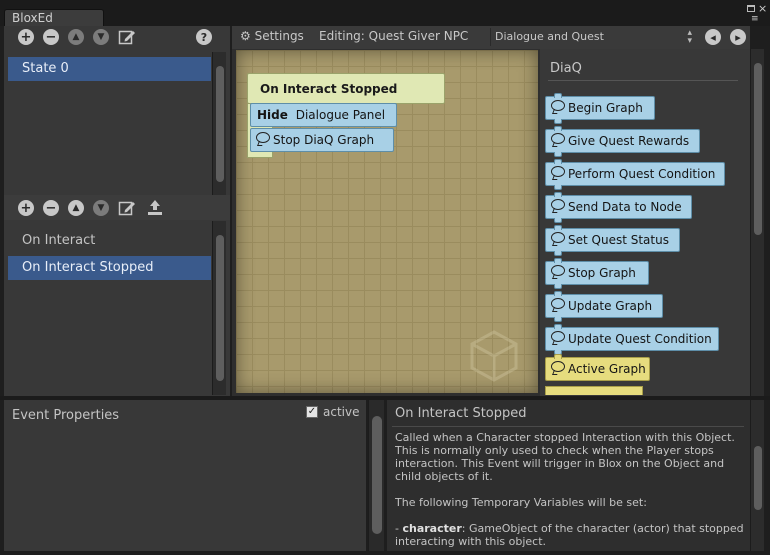 The width and height of the screenshot is (770, 555). I want to click on canvas-action-block: Stop DiaQ Graph, so click(322, 140).